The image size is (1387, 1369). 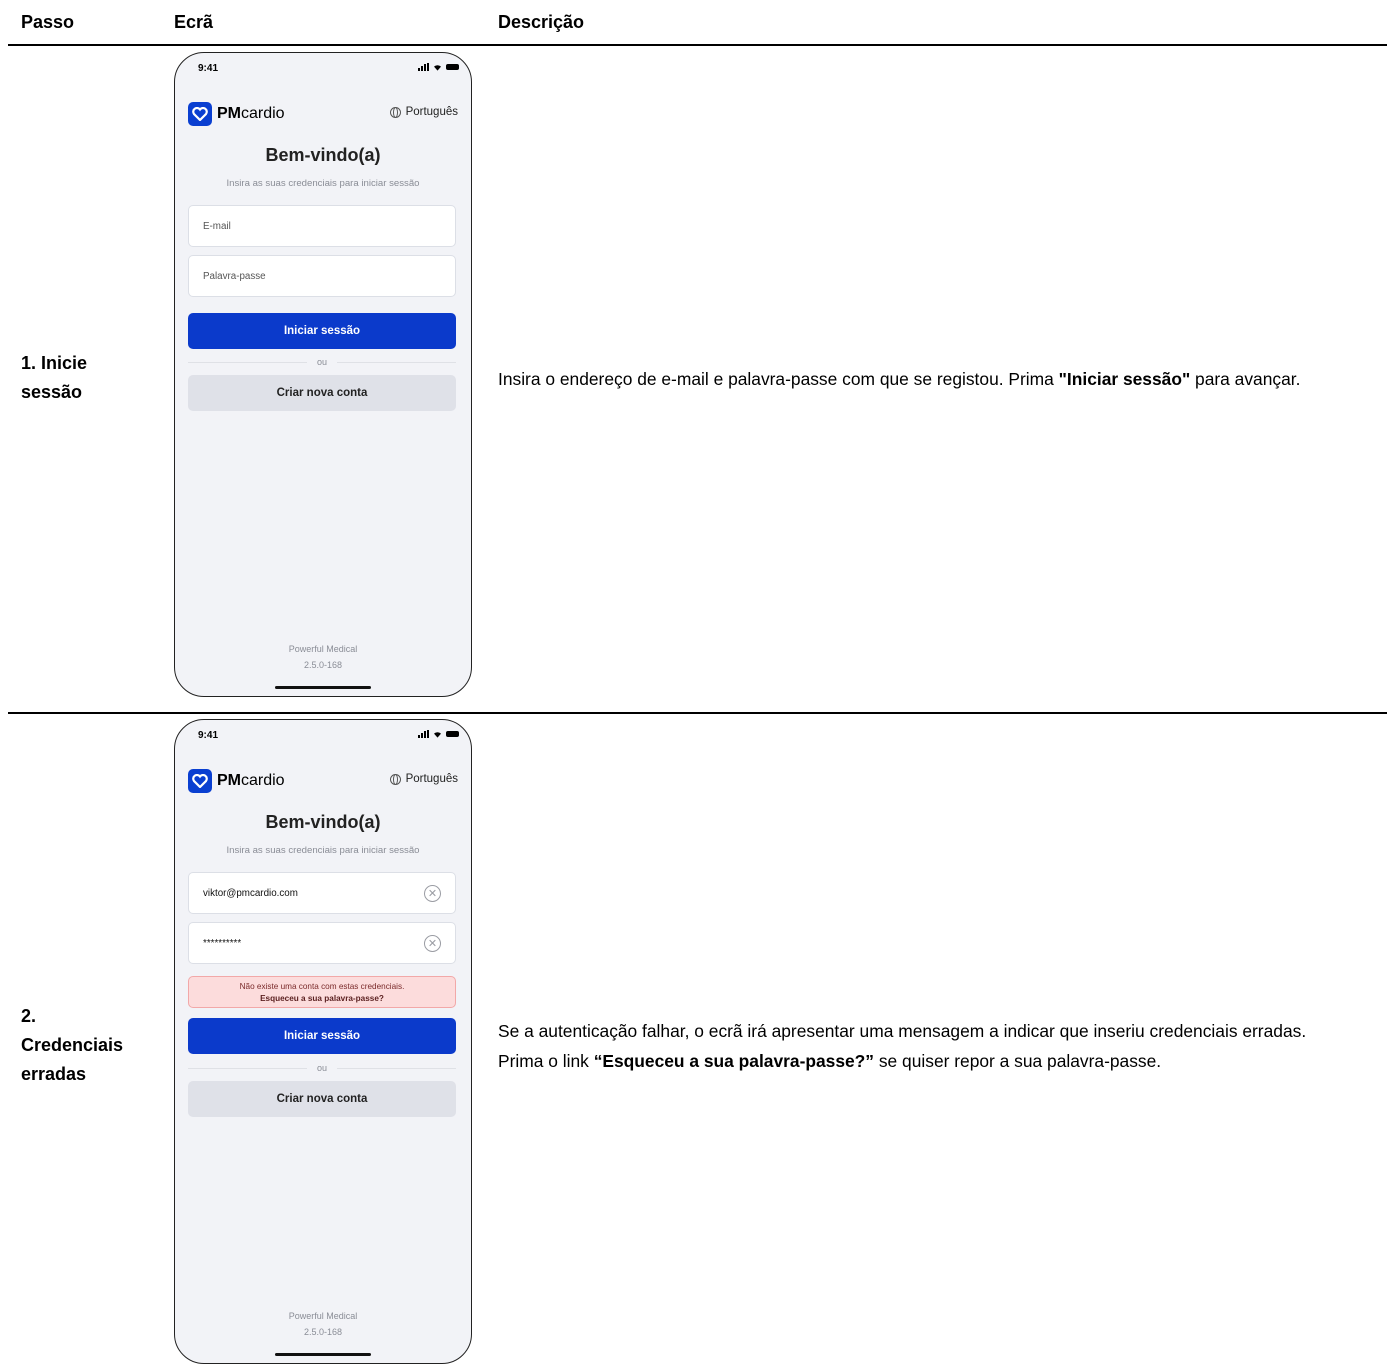 What do you see at coordinates (734, 1061) in the screenshot?
I see `desc-2-bold: “Esqueceu a sua palavra-passe?”` at bounding box center [734, 1061].